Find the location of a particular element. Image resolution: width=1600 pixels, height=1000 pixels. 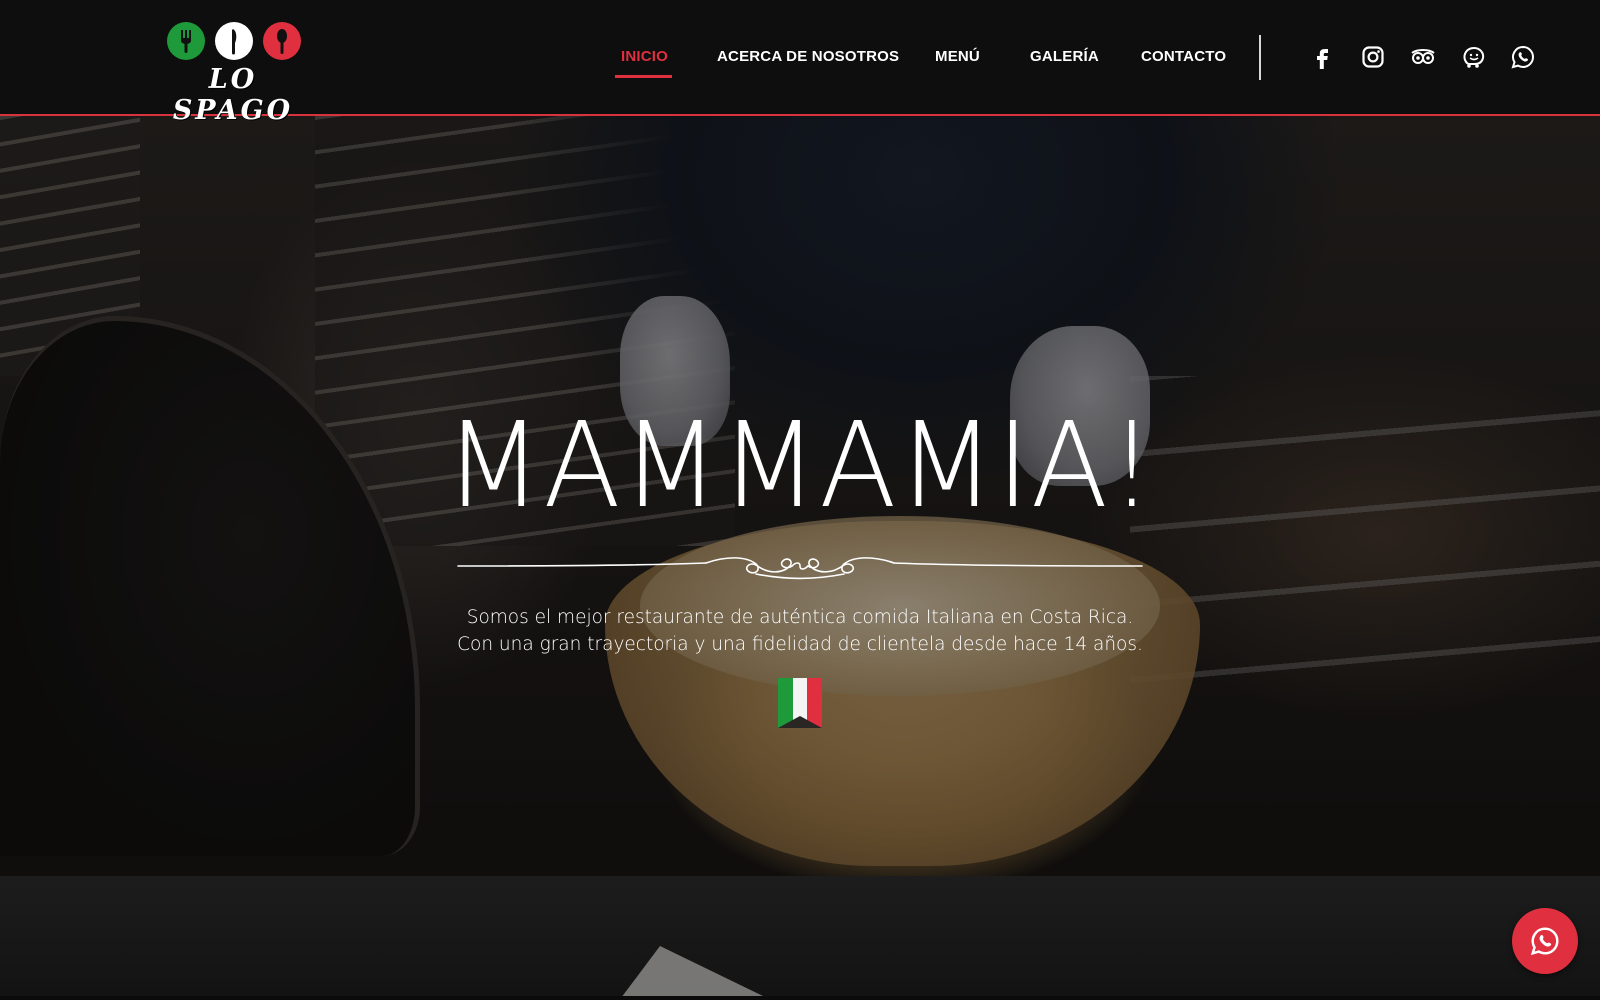

hero-title: MAMMAMIA! is located at coordinates (800, 465).